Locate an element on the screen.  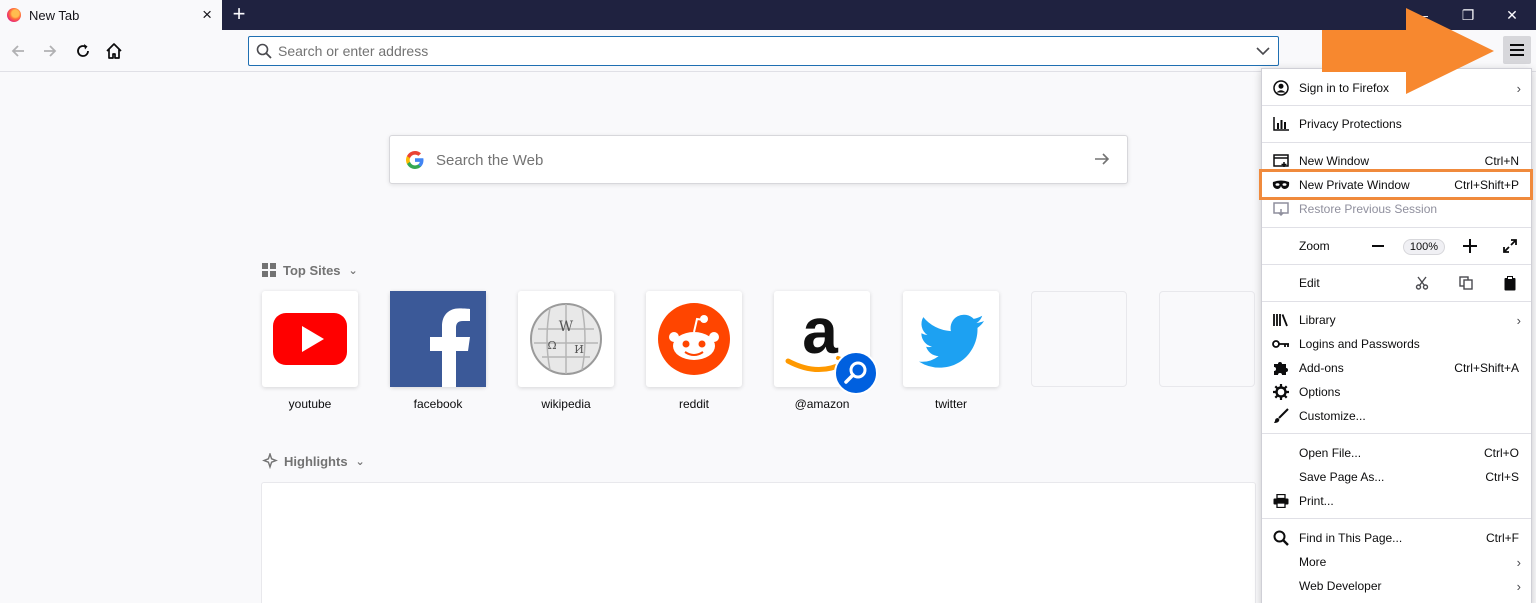
menu-item-logins: Logins and Passwords is located at coordinates (1396, 344).